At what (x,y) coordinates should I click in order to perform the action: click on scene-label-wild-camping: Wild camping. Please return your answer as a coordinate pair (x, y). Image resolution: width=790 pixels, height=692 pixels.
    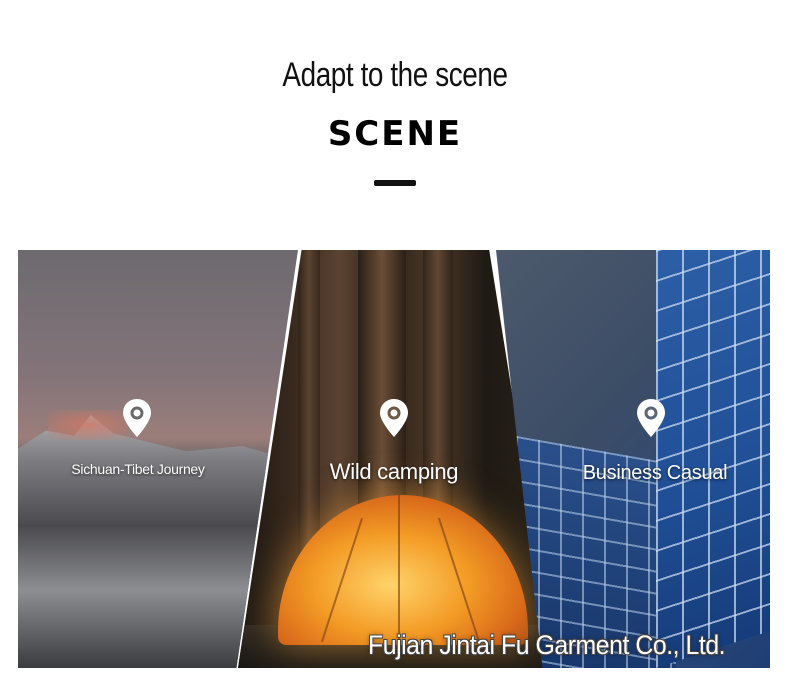
    Looking at the image, I should click on (394, 471).